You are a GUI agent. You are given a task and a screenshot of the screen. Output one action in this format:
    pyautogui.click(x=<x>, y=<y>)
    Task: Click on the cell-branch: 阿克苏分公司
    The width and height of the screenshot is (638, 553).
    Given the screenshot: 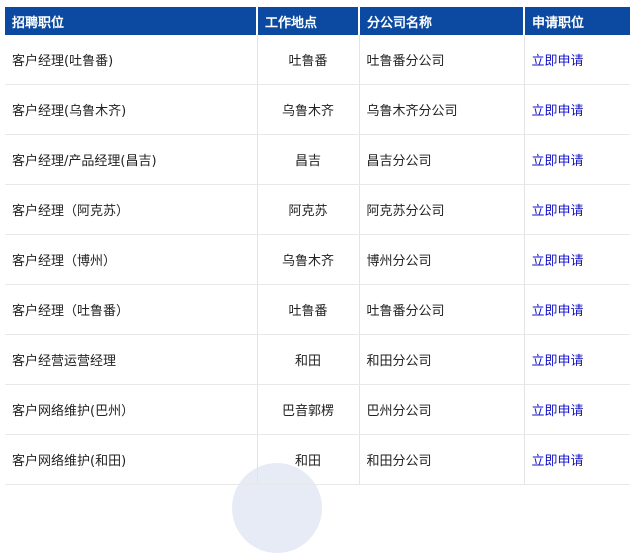 What is the action you would take?
    pyautogui.click(x=442, y=209)
    